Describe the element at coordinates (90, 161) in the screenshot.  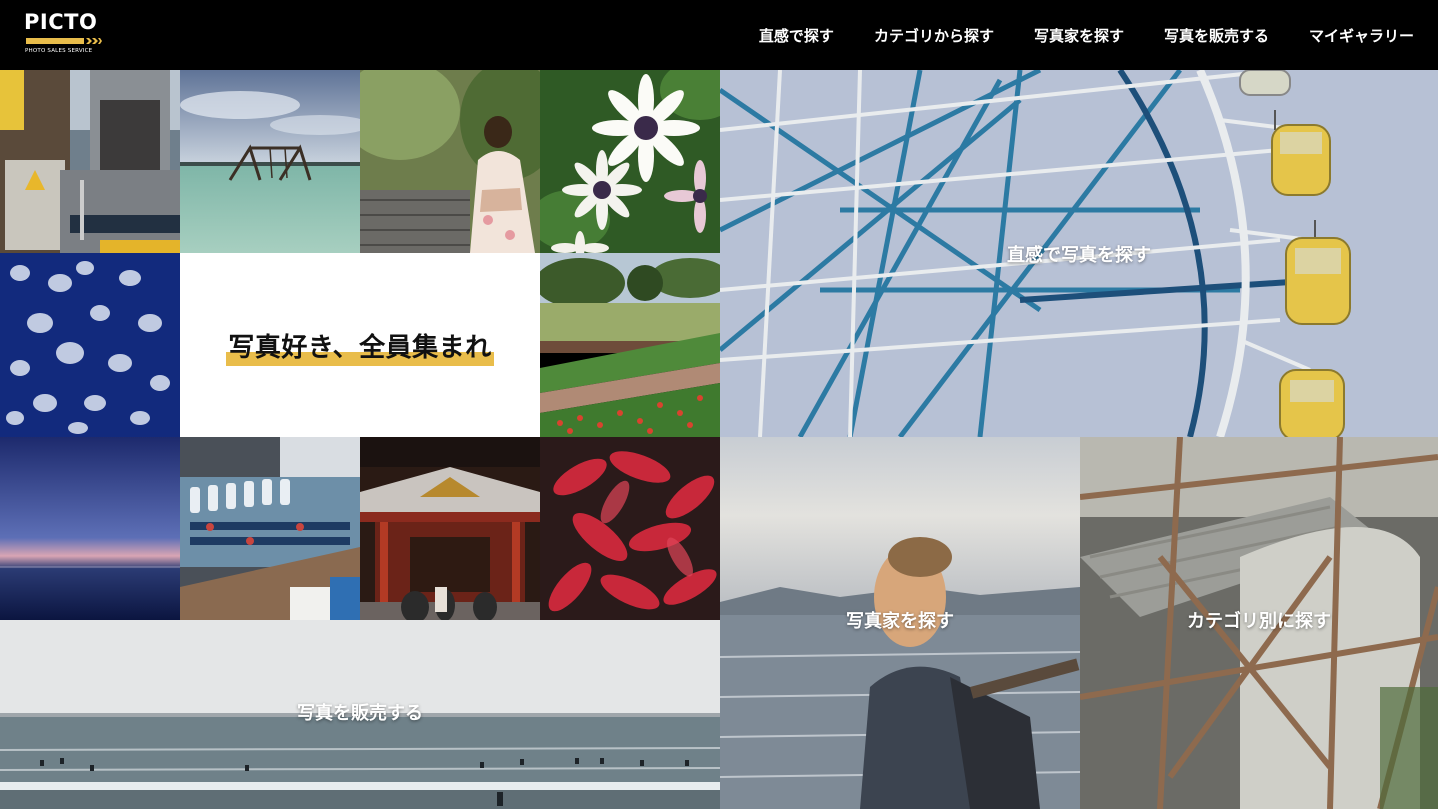
I see `shopping-street-photo` at that location.